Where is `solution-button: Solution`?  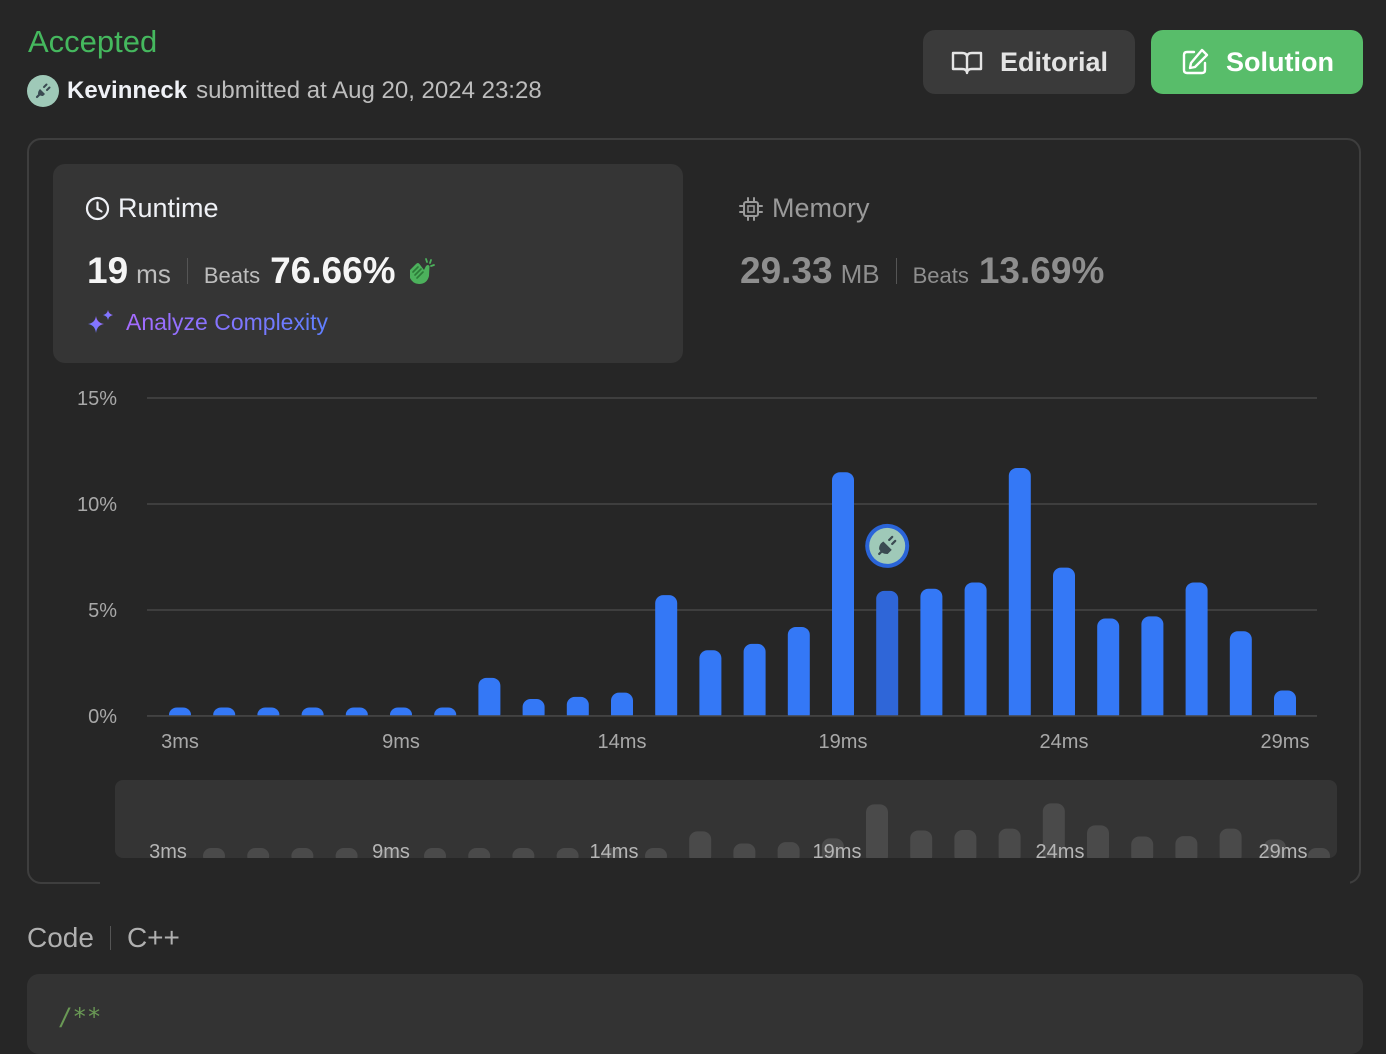
solution-button: Solution is located at coordinates (1257, 62).